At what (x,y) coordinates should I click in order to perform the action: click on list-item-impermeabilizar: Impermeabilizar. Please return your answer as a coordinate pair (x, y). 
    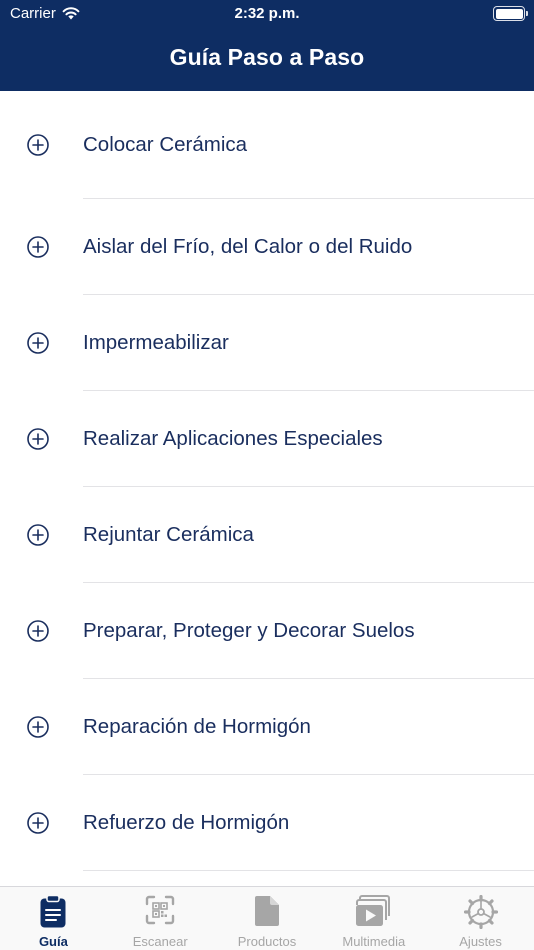
    Looking at the image, I should click on (267, 343).